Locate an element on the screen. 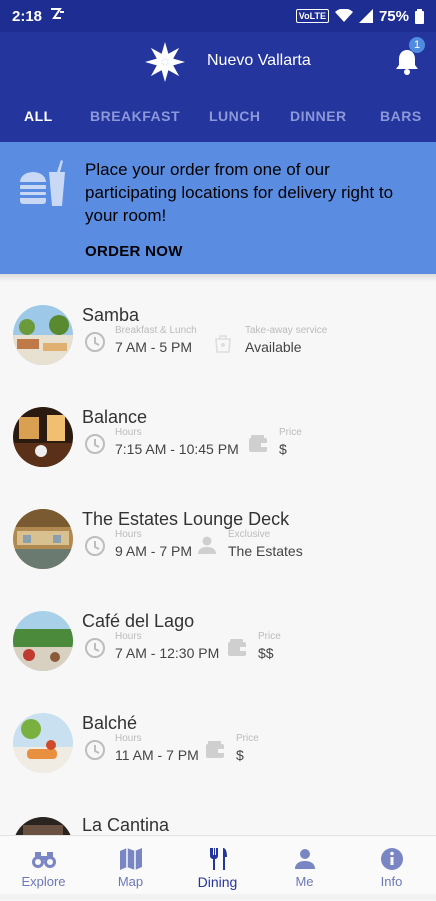 The width and height of the screenshot is (436, 901). restaurant-name: Balance is located at coordinates (115, 417).